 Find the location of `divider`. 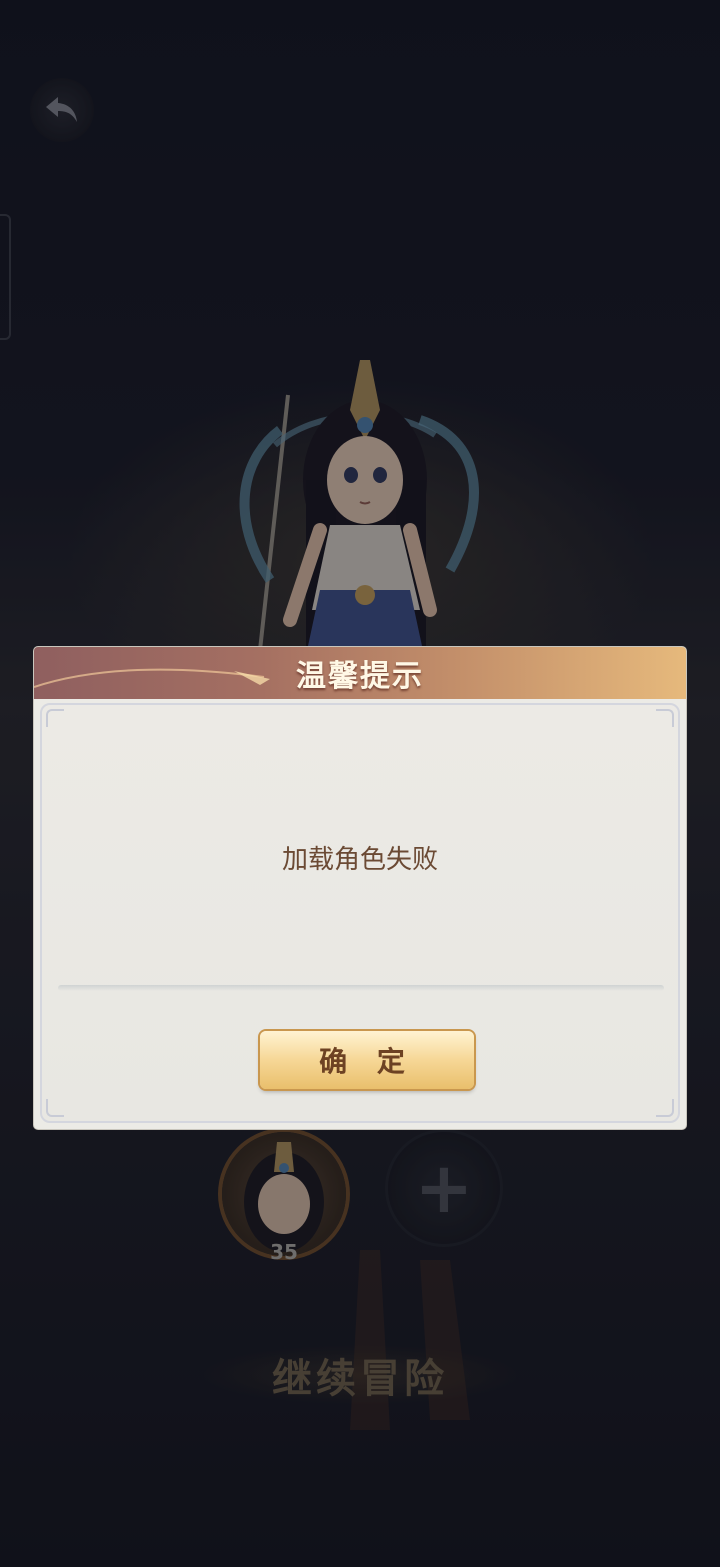

divider is located at coordinates (361, 988).